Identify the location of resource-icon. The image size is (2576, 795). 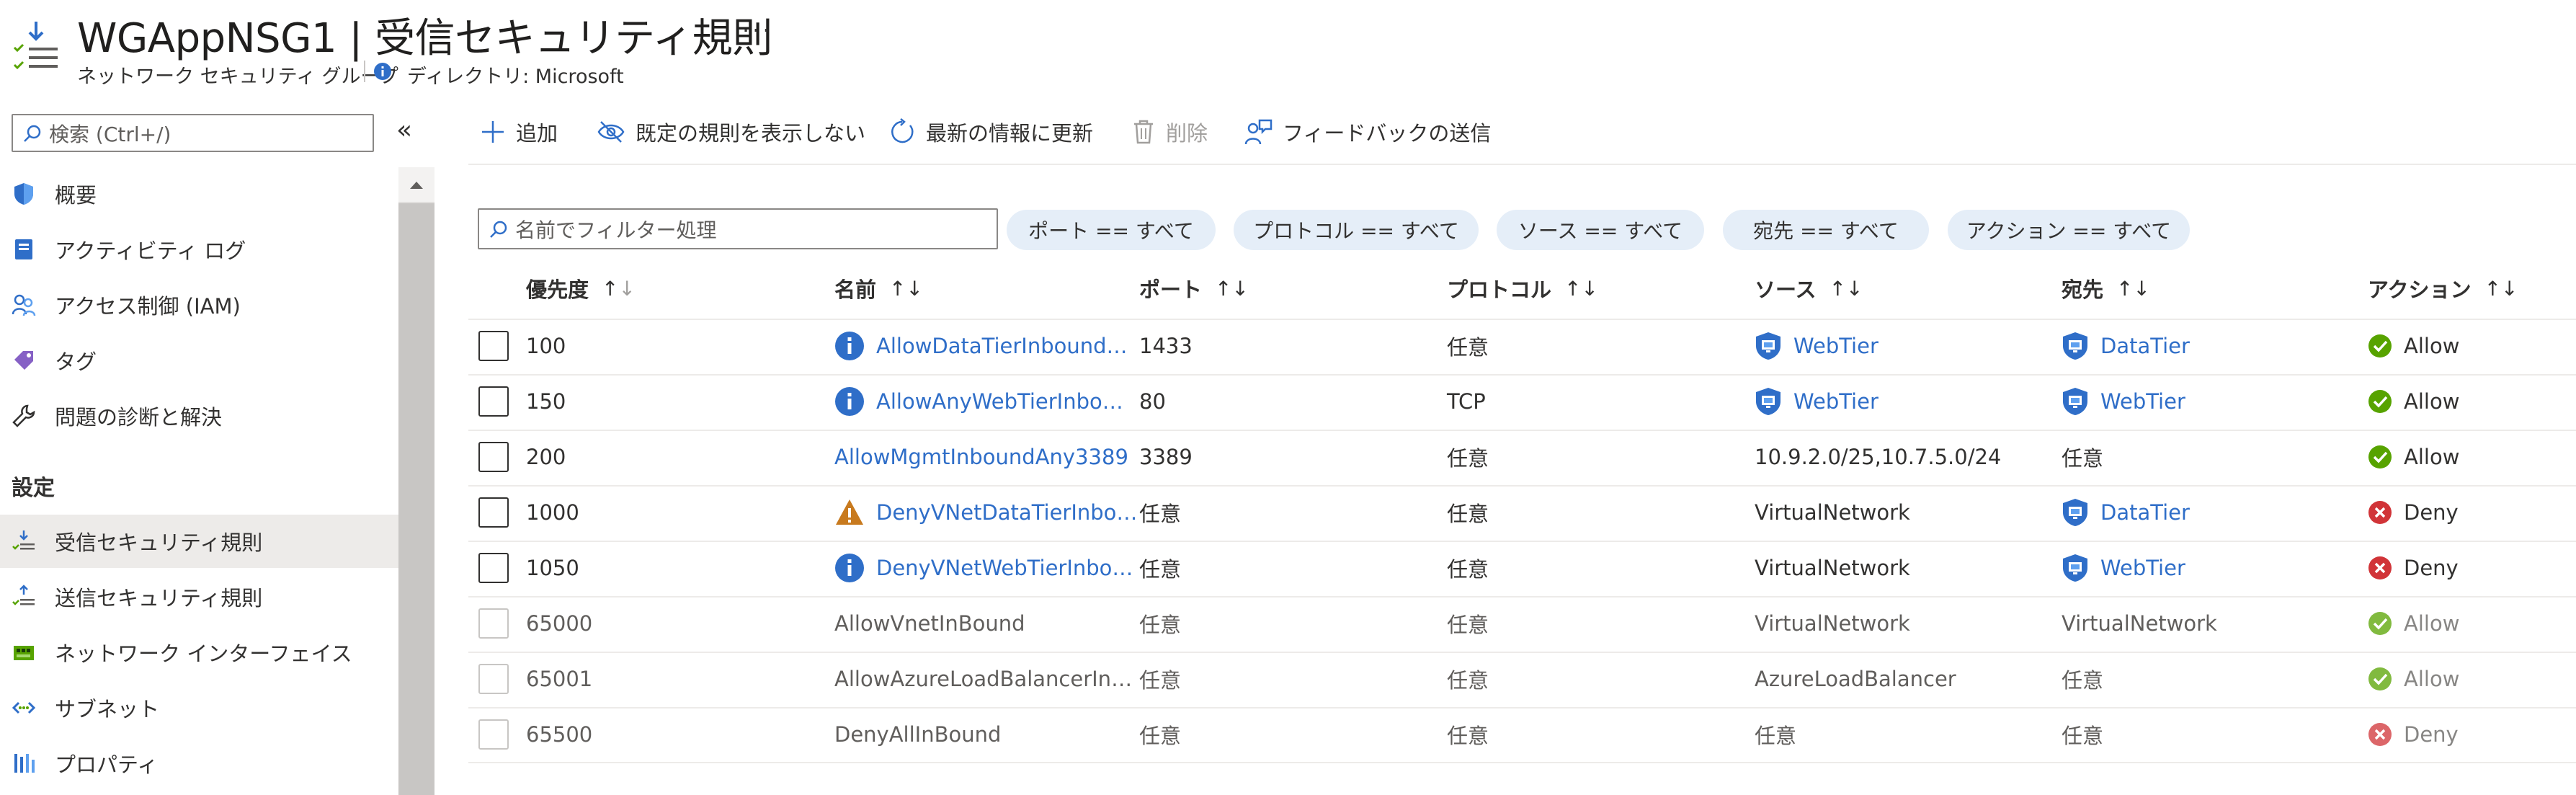
(36, 45).